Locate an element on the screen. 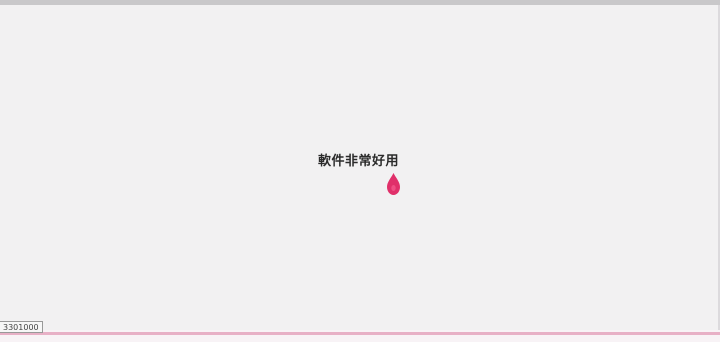 This screenshot has height=342, width=720. top-border is located at coordinates (360, 2).